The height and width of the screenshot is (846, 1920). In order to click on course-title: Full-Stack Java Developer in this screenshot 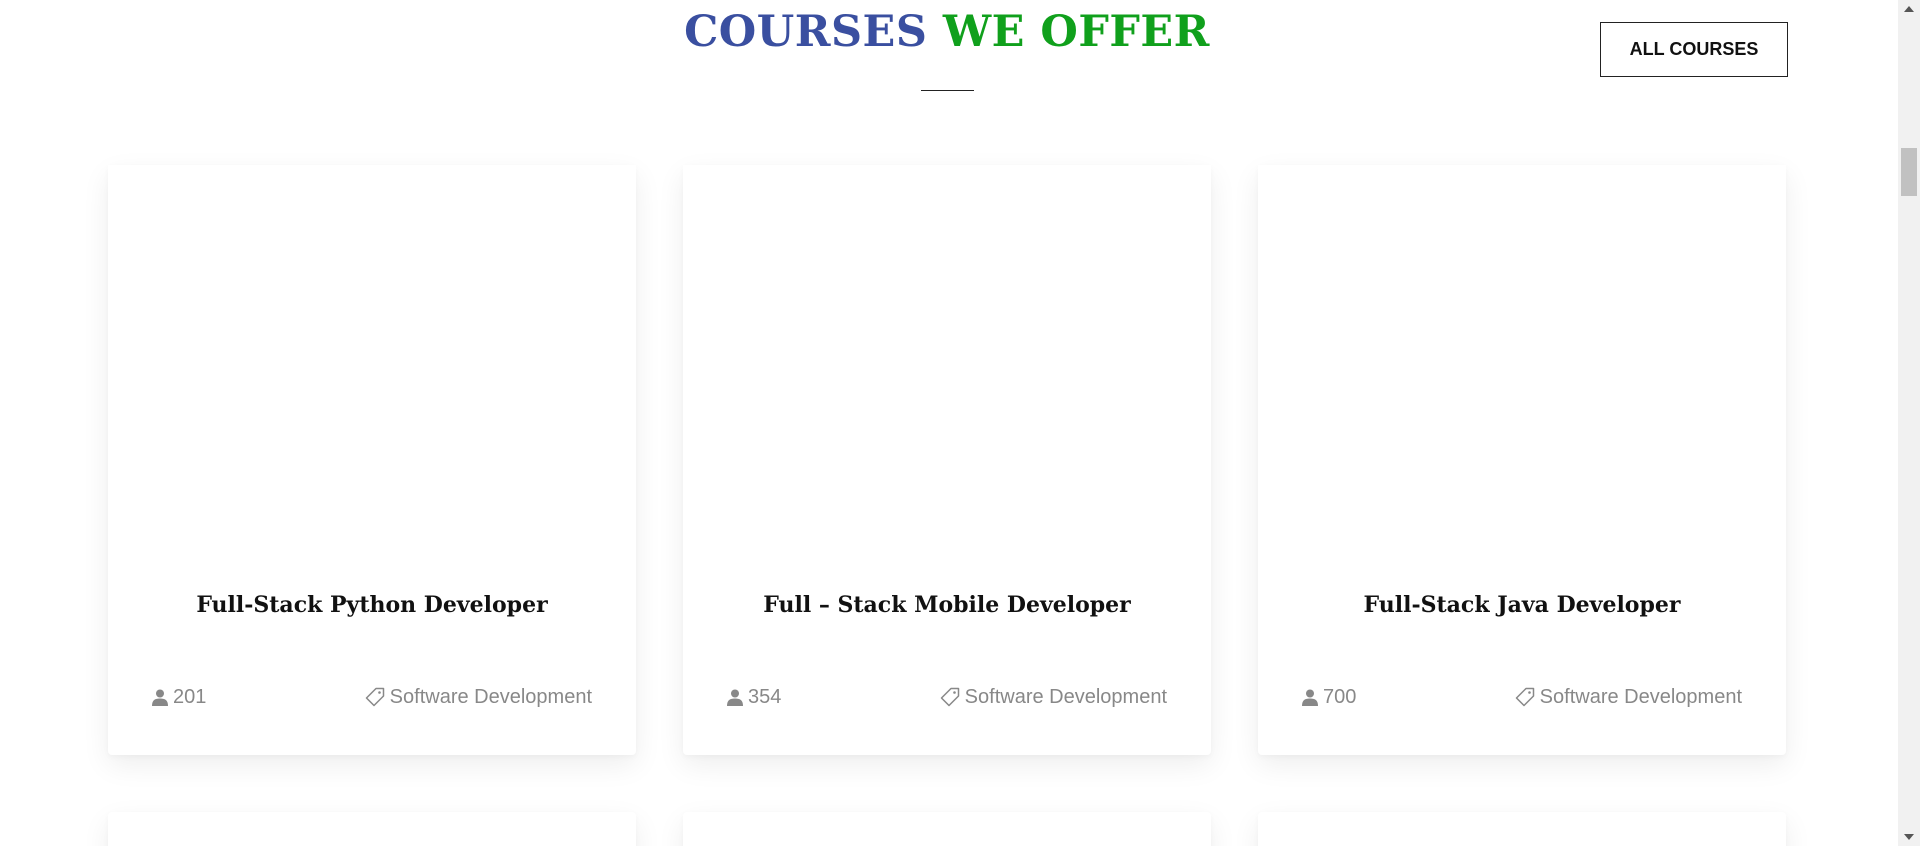, I will do `click(1522, 605)`.